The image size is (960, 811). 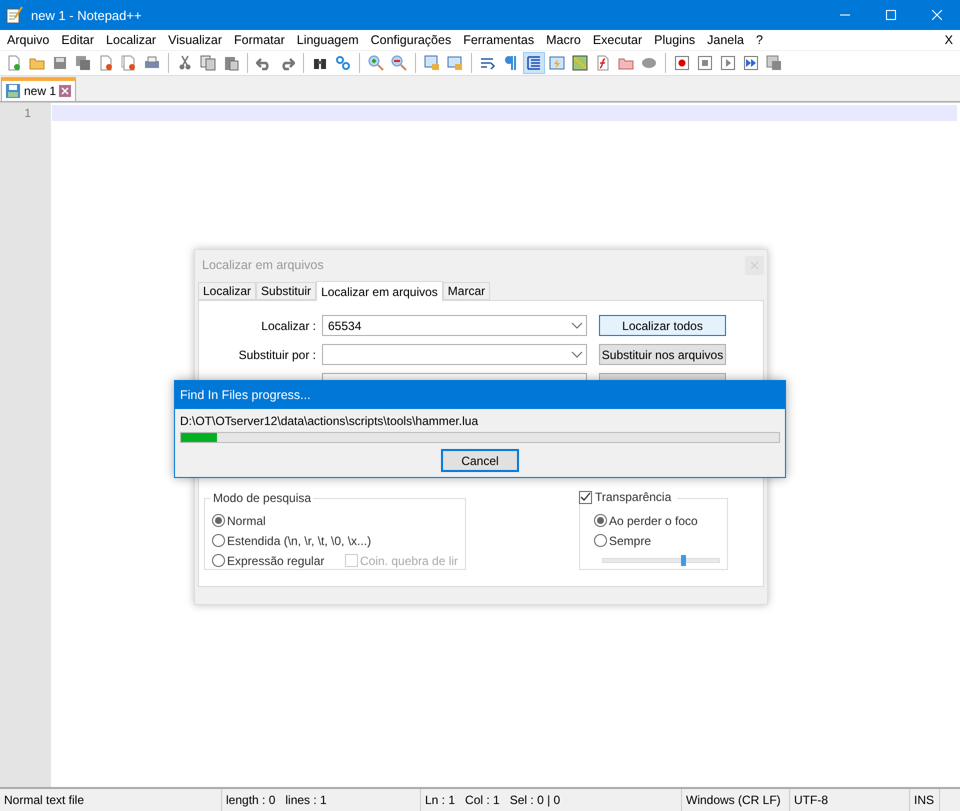 What do you see at coordinates (343, 63) in the screenshot?
I see `replace-icon` at bounding box center [343, 63].